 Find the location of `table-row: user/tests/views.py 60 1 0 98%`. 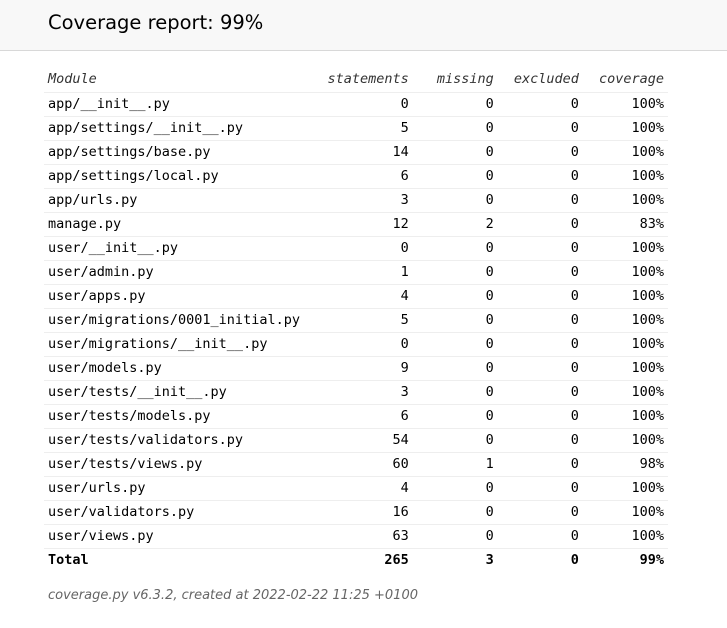

table-row: user/tests/views.py 60 1 0 98% is located at coordinates (356, 464).